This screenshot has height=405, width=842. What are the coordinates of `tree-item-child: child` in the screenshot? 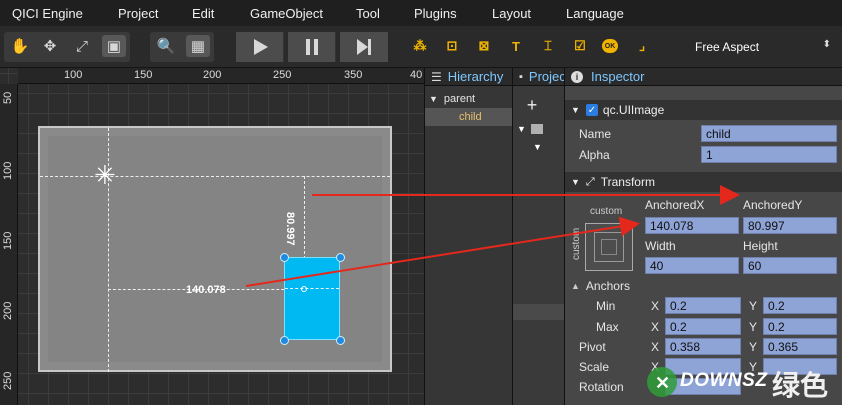 It's located at (468, 117).